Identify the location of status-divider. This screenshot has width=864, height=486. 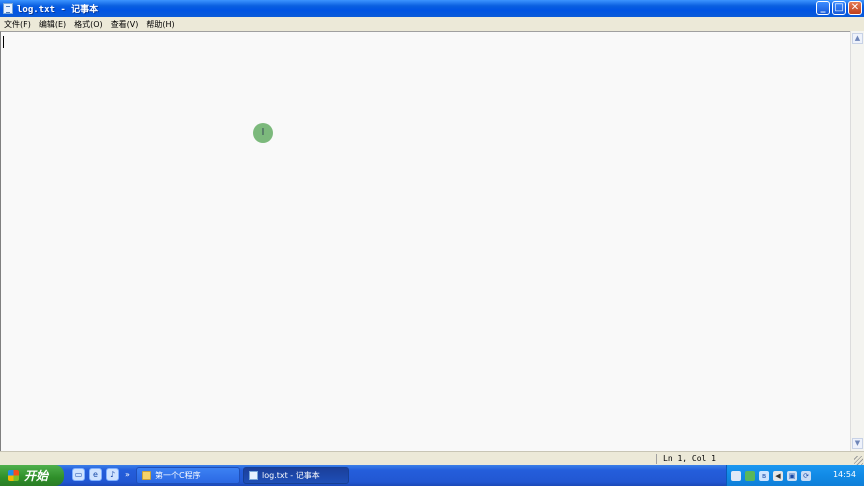
(656, 459).